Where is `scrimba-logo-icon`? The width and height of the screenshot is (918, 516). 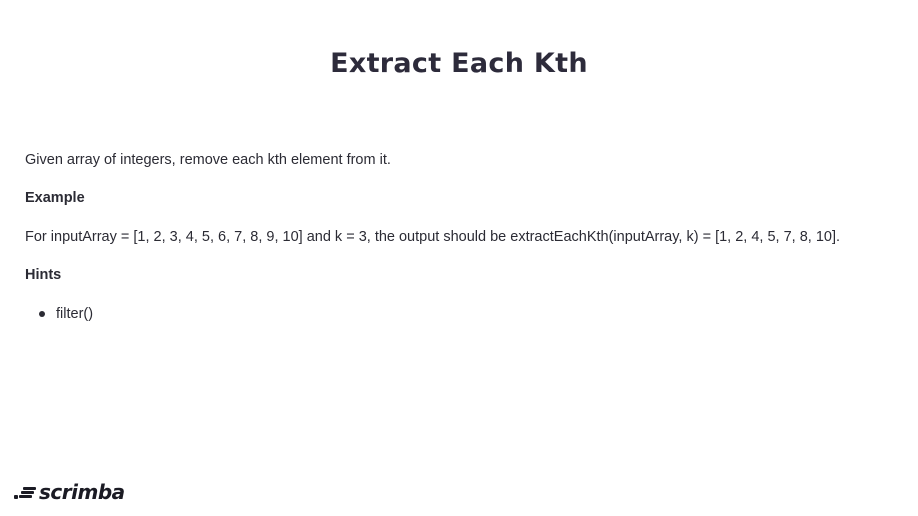 scrimba-logo-icon is located at coordinates (25, 492).